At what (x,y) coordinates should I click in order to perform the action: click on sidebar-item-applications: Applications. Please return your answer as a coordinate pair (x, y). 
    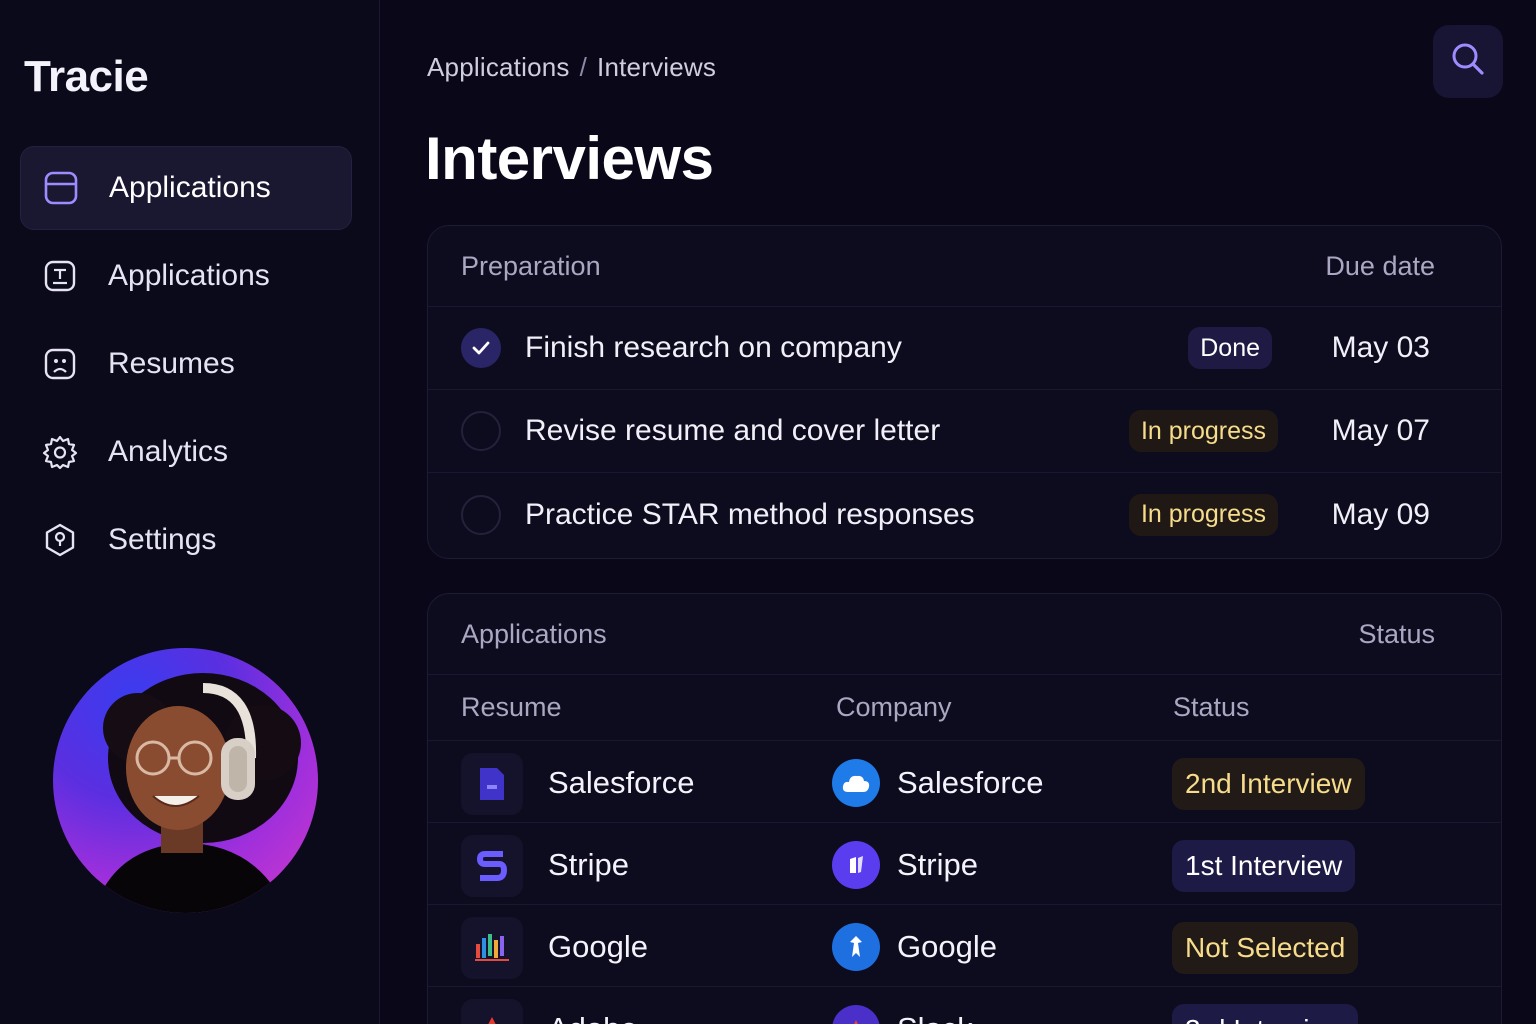
    Looking at the image, I should click on (186, 276).